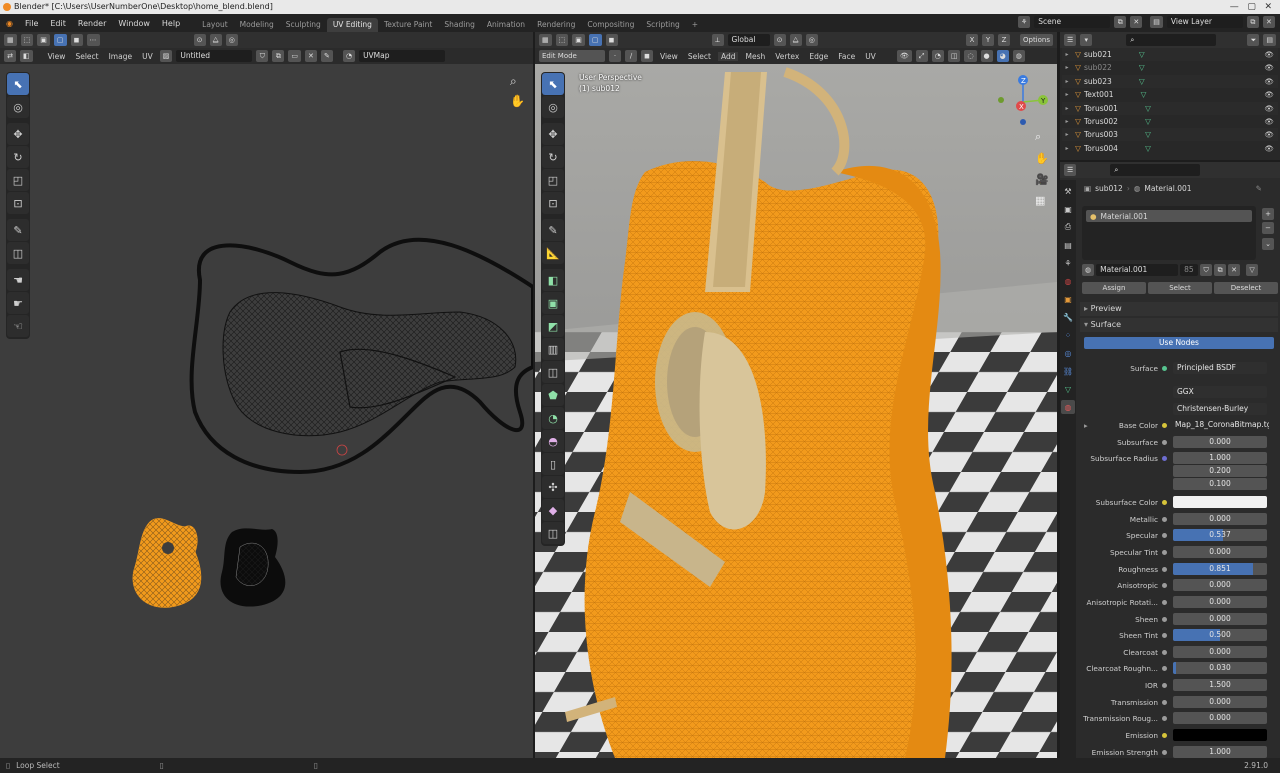 Image resolution: width=1280 pixels, height=773 pixels. Describe the element at coordinates (1268, 22) in the screenshot. I see `remove-view-layer-icon: ✕` at that location.